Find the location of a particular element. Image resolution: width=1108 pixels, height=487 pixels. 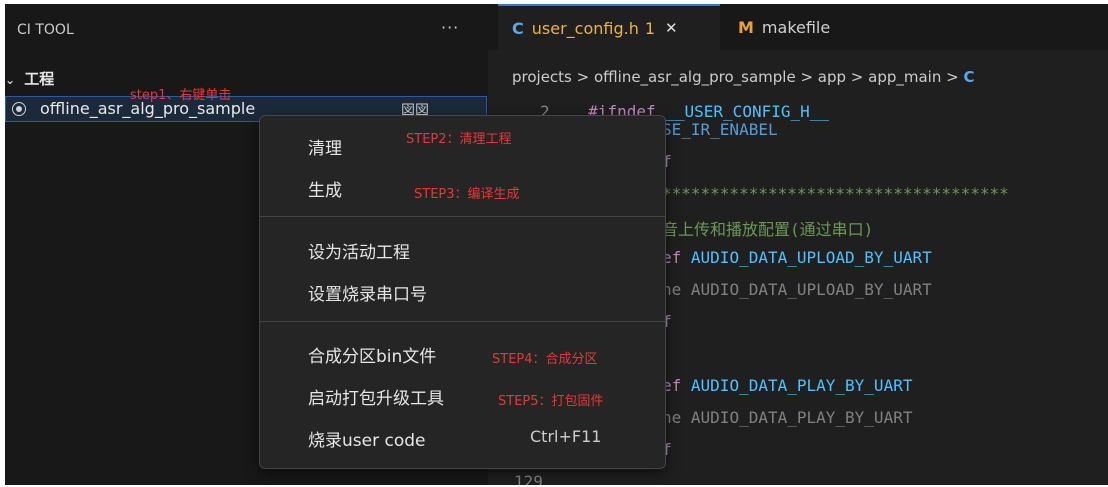

tab-makefile: M makefile is located at coordinates (824, 27).